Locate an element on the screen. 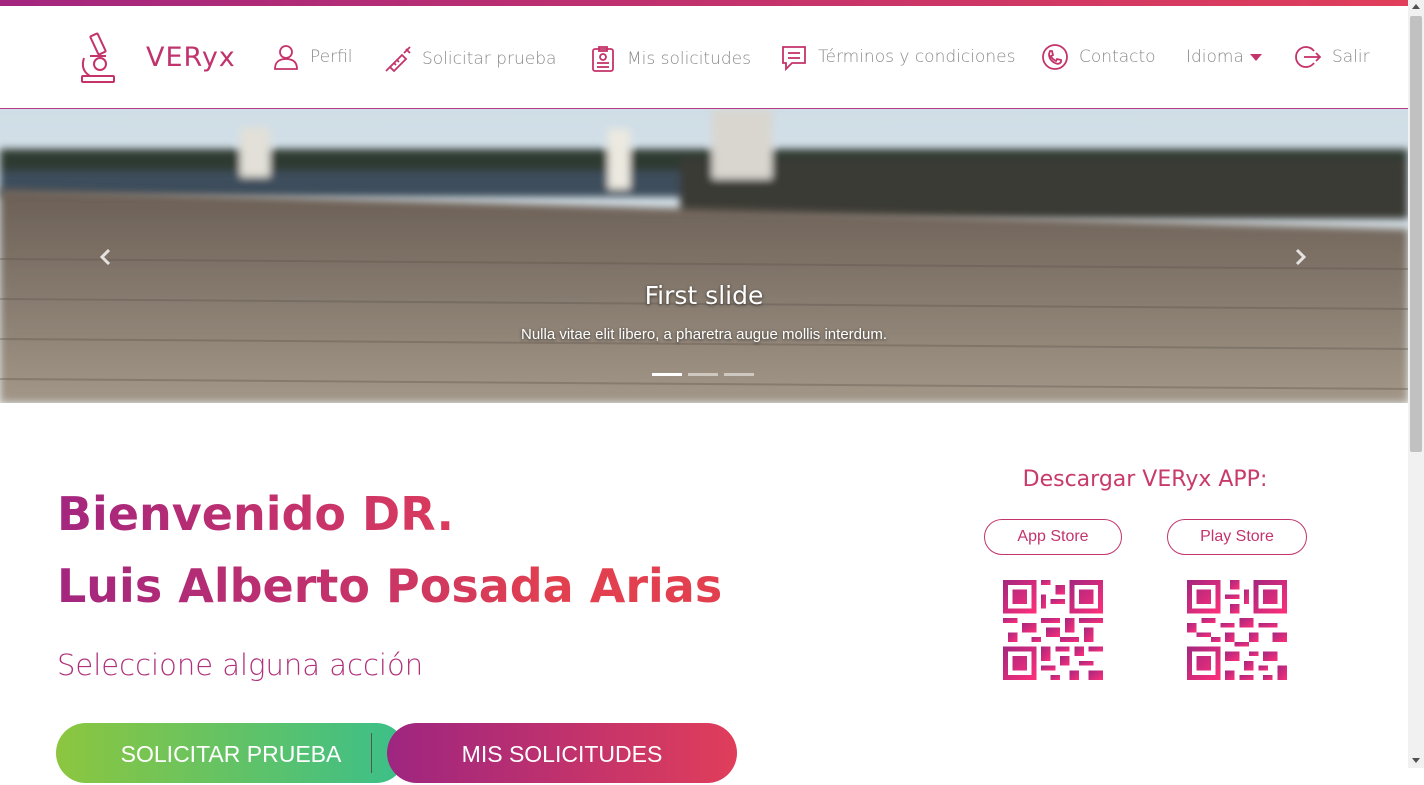 Image resolution: width=1424 pixels, height=785 pixels. nav-salir: Salir is located at coordinates (1332, 57).